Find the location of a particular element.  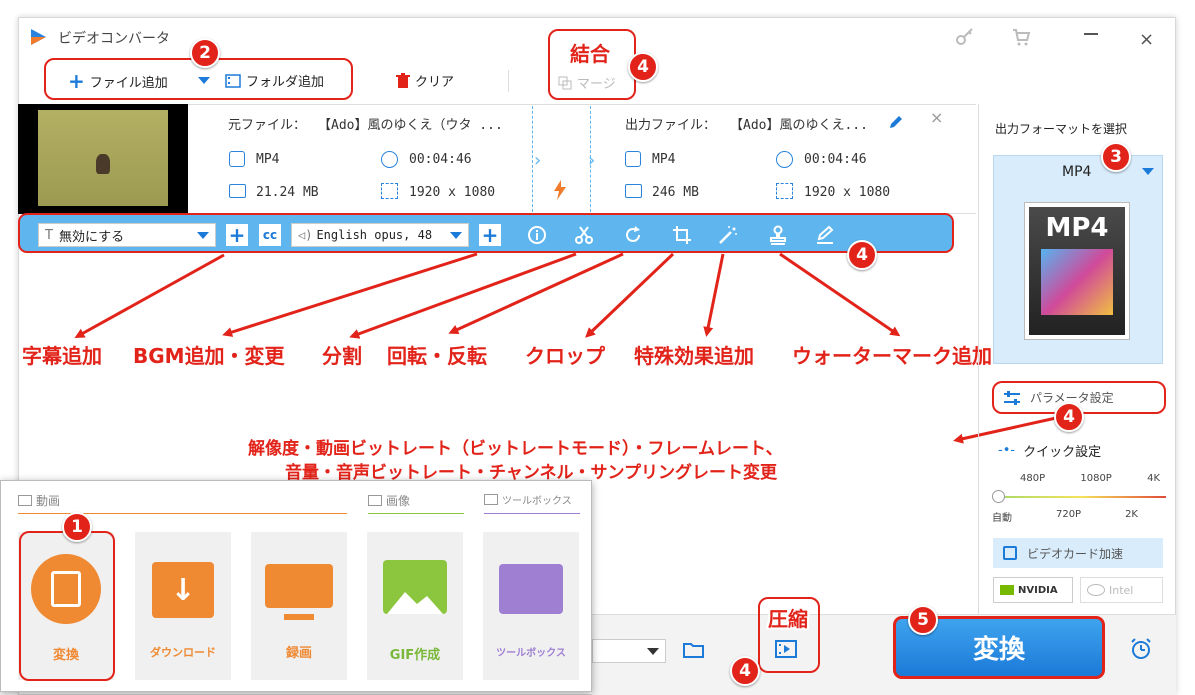

annotation-bgm: BGM追加・変更 is located at coordinates (209, 356).